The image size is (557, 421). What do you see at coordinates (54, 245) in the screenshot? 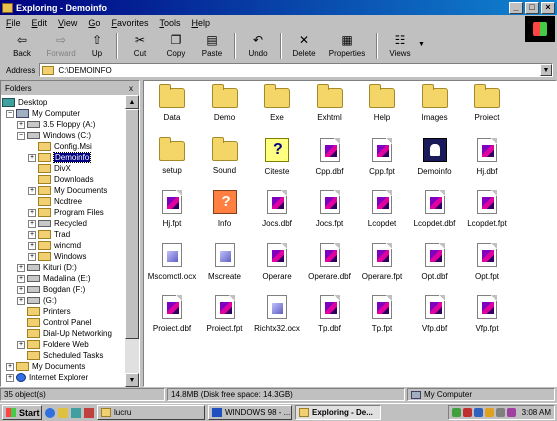
I see `tree-item-wincmd: + wincmd` at bounding box center [54, 245].